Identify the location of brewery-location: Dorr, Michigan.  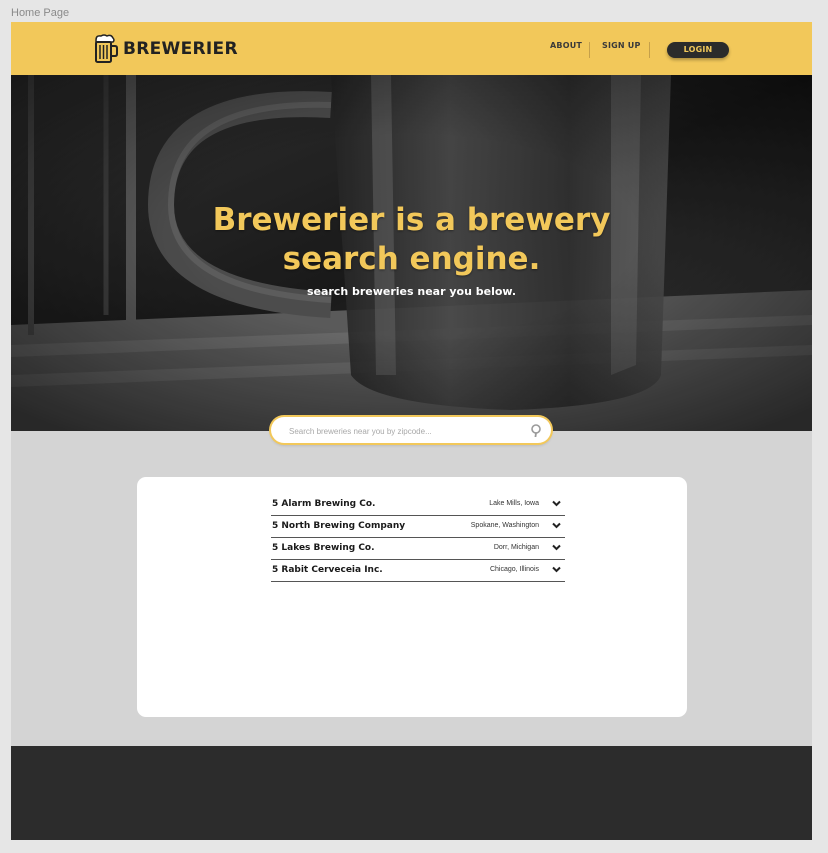
(516, 547).